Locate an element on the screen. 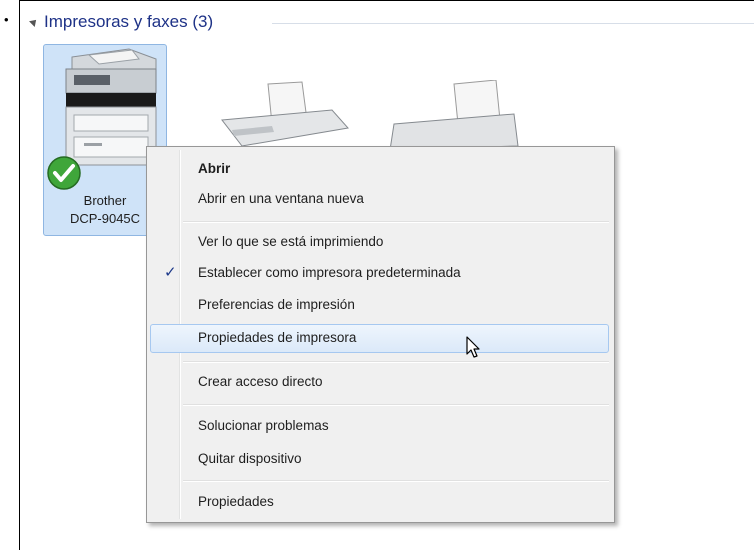 Image resolution: width=754 pixels, height=550 pixels. device-printer is located at coordinates (454, 115).